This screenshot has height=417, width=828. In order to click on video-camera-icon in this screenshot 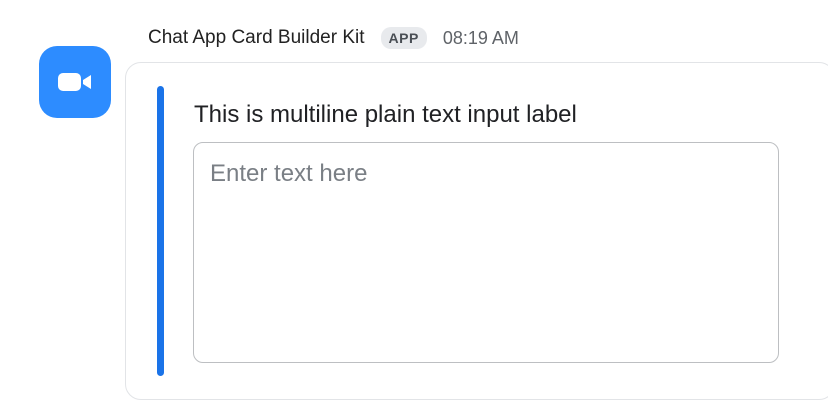, I will do `click(74, 82)`.